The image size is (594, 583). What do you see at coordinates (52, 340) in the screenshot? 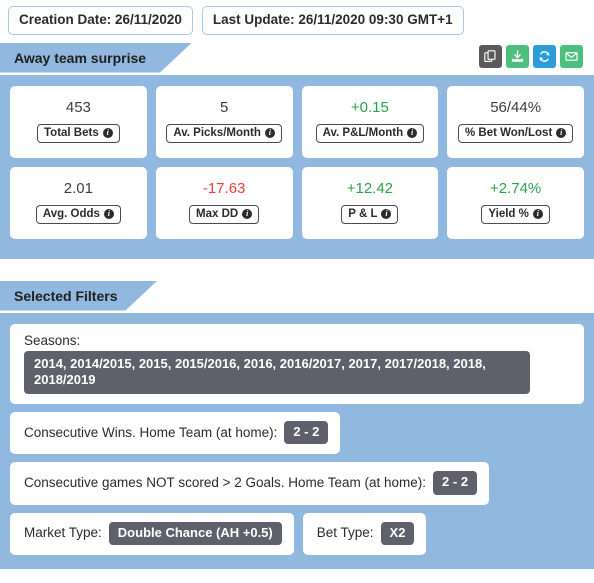
I see `seasons-label: Seasons:` at bounding box center [52, 340].